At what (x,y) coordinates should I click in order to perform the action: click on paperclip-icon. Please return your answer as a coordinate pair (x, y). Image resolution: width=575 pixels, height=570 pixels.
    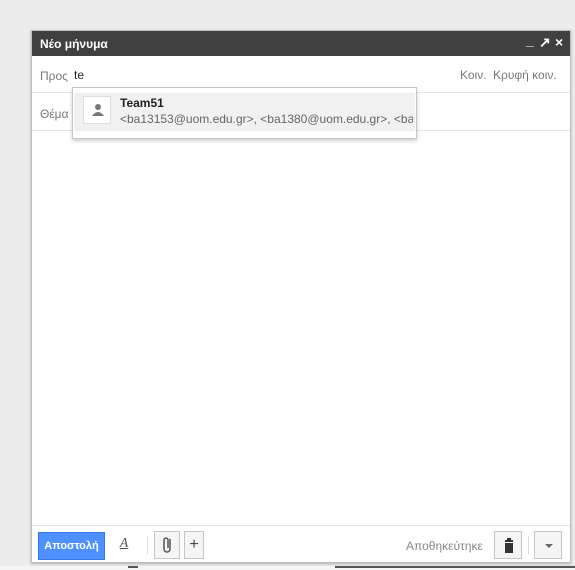
    Looking at the image, I should click on (167, 545).